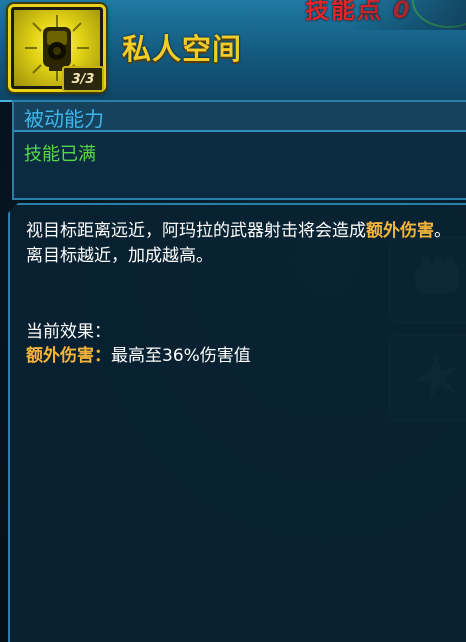 Image resolution: width=466 pixels, height=642 pixels. What do you see at coordinates (60, 154) in the screenshot?
I see `skill-maxed-status: 技能已满` at bounding box center [60, 154].